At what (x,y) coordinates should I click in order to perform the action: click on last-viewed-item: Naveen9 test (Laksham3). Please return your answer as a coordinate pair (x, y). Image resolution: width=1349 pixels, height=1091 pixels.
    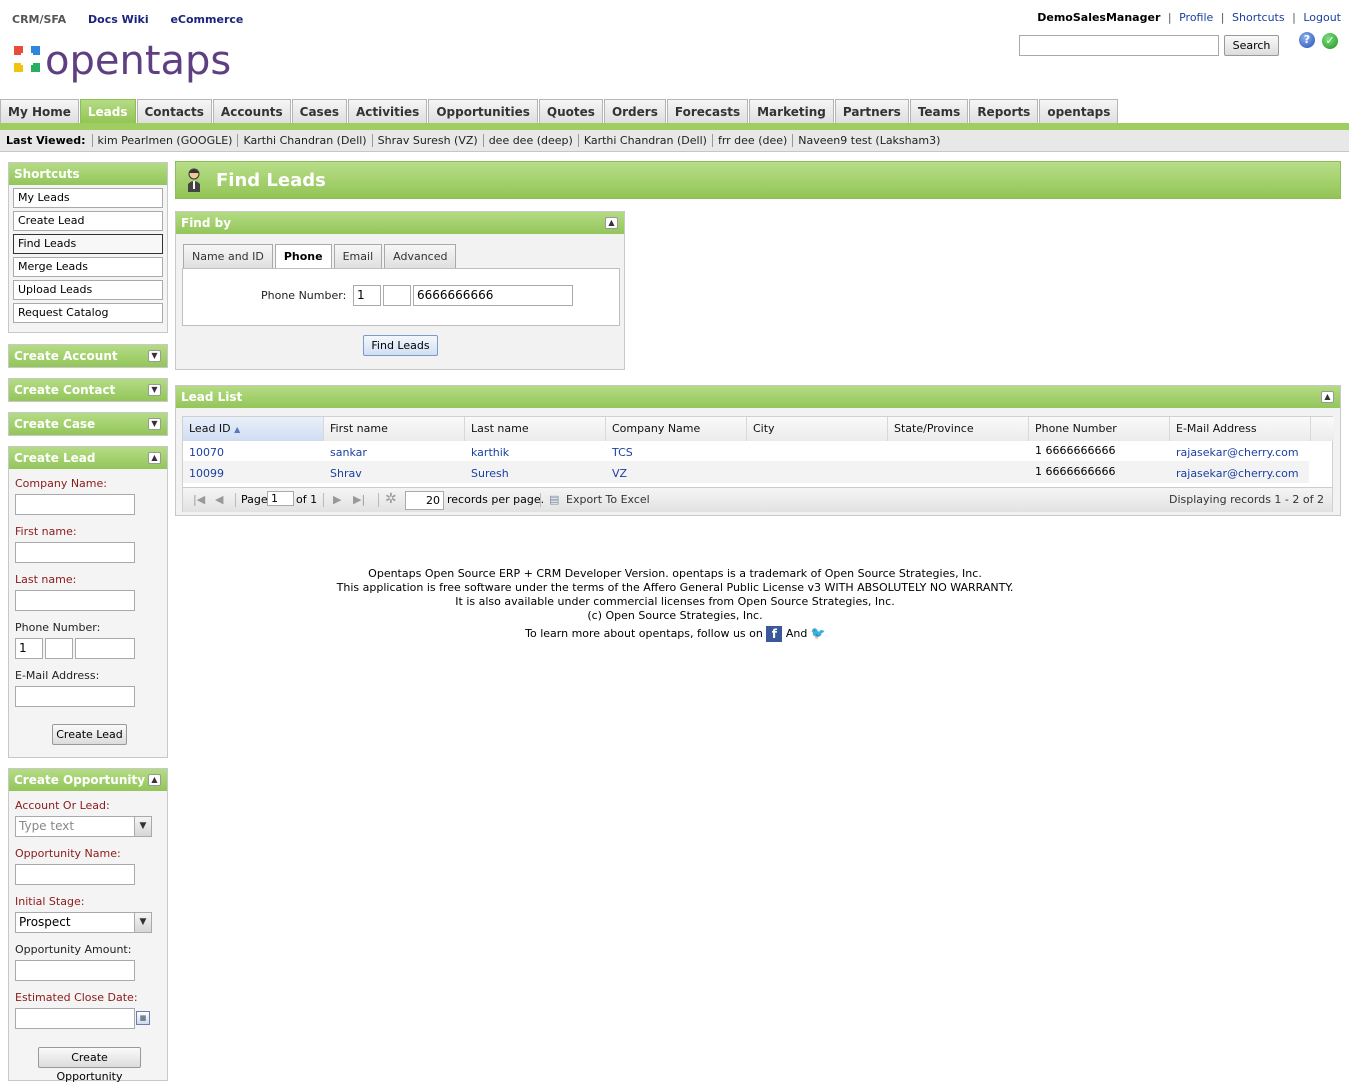
    Looking at the image, I should click on (868, 140).